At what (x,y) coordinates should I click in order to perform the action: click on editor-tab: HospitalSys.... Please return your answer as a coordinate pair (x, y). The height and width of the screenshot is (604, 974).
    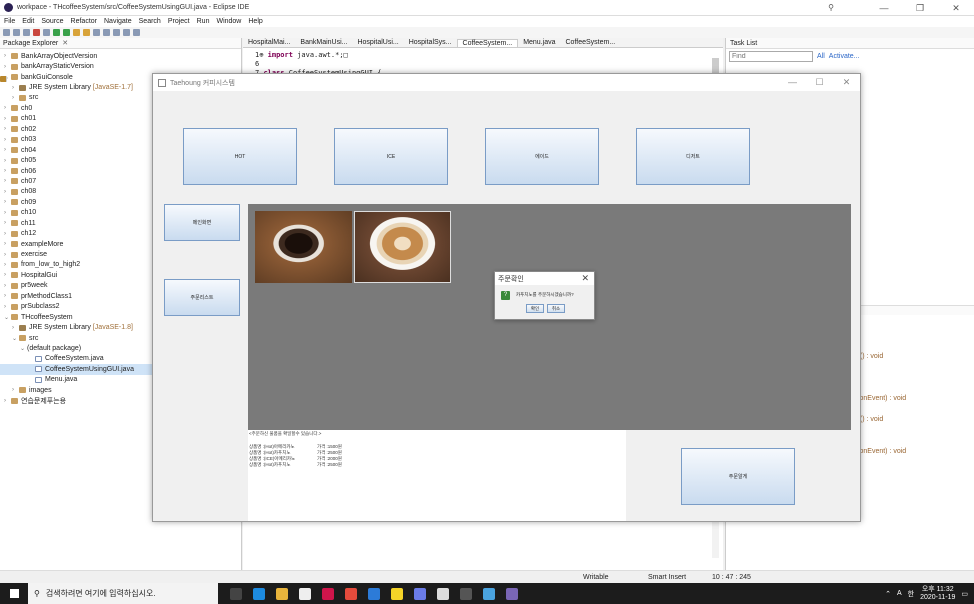
    Looking at the image, I should click on (430, 42).